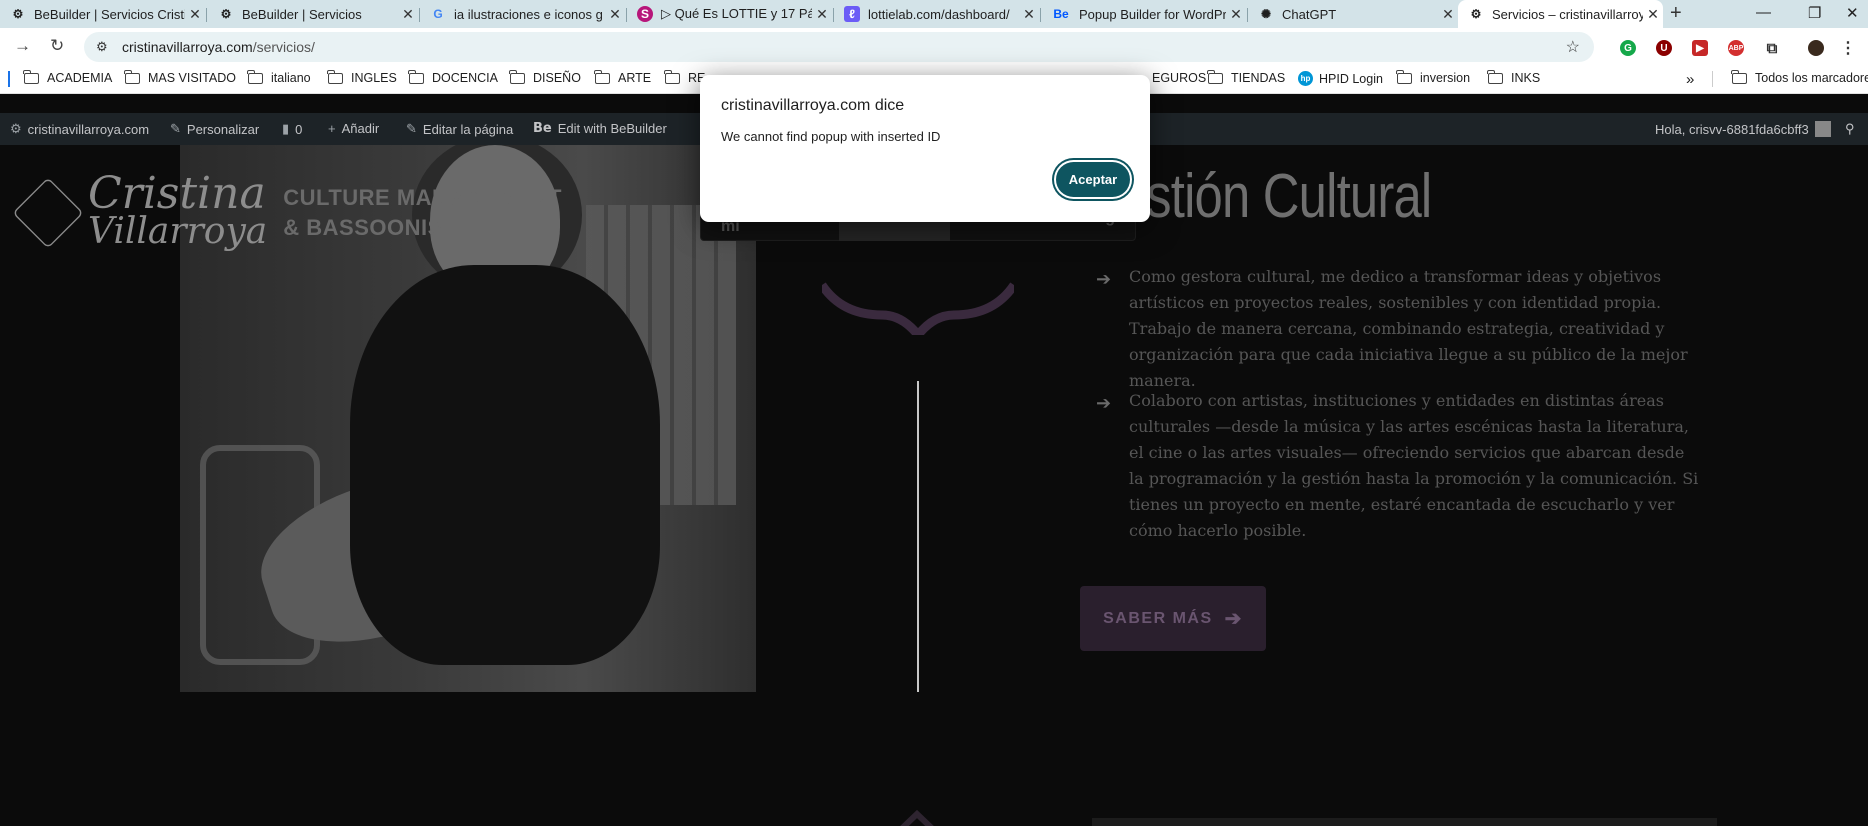 The width and height of the screenshot is (1868, 826). Describe the element at coordinates (102, 14) in the screenshot. I see `tab-1: ⚙ BeBuilder | Servicios Cristi ✕` at that location.